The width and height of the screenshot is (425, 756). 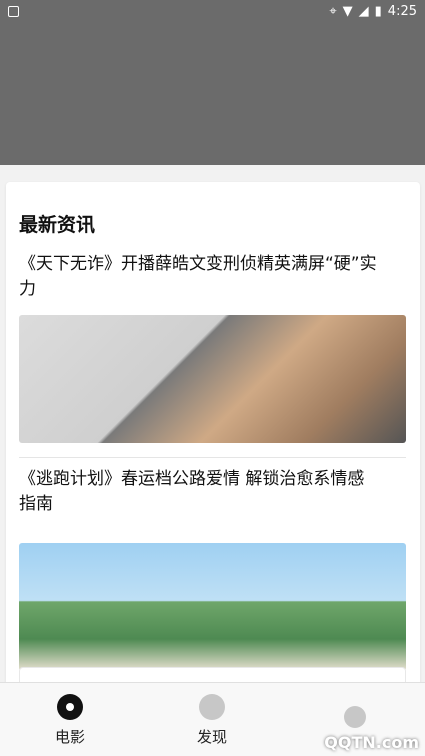 What do you see at coordinates (212, 11) in the screenshot?
I see `status-bar: ⌖ ▼ ◢ ▮ 4:25` at bounding box center [212, 11].